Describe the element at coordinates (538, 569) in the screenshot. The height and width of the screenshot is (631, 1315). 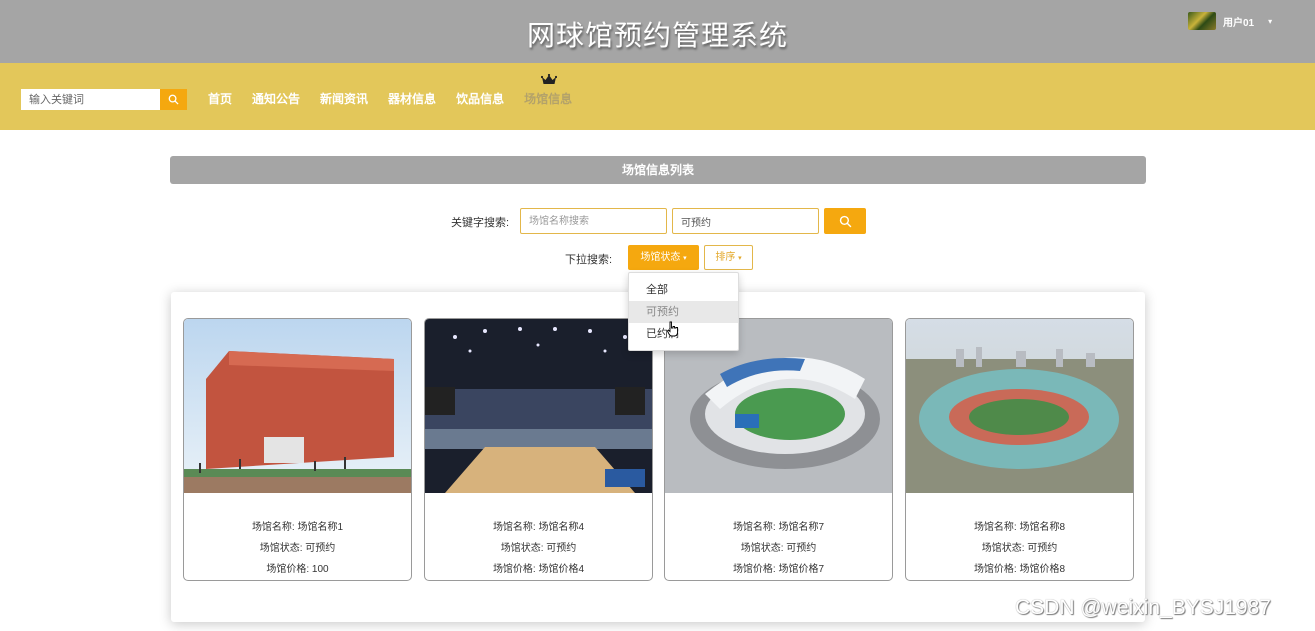
I see `venue-price: 场馆价格: 场馆价格4` at that location.